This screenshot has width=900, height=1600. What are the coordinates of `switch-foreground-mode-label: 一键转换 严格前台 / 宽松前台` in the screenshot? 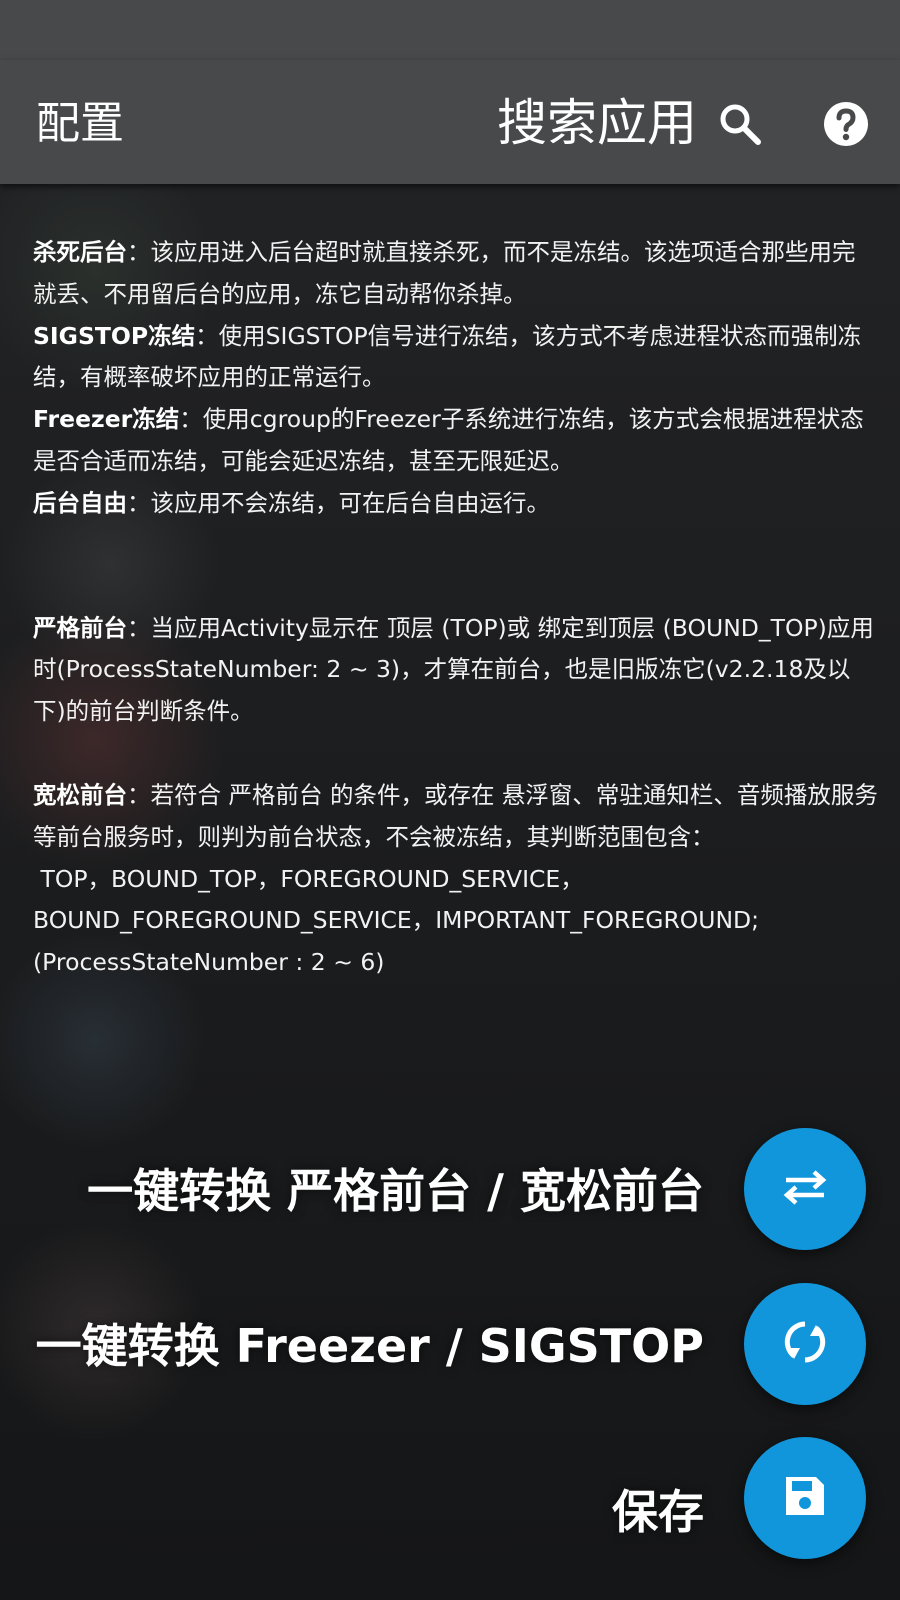 It's located at (395, 1188).